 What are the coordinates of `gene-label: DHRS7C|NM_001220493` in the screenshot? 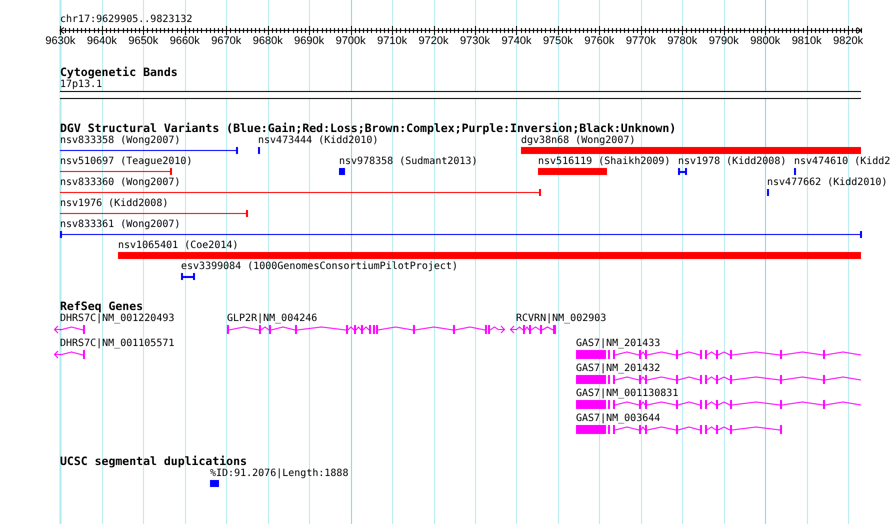 It's located at (117, 318).